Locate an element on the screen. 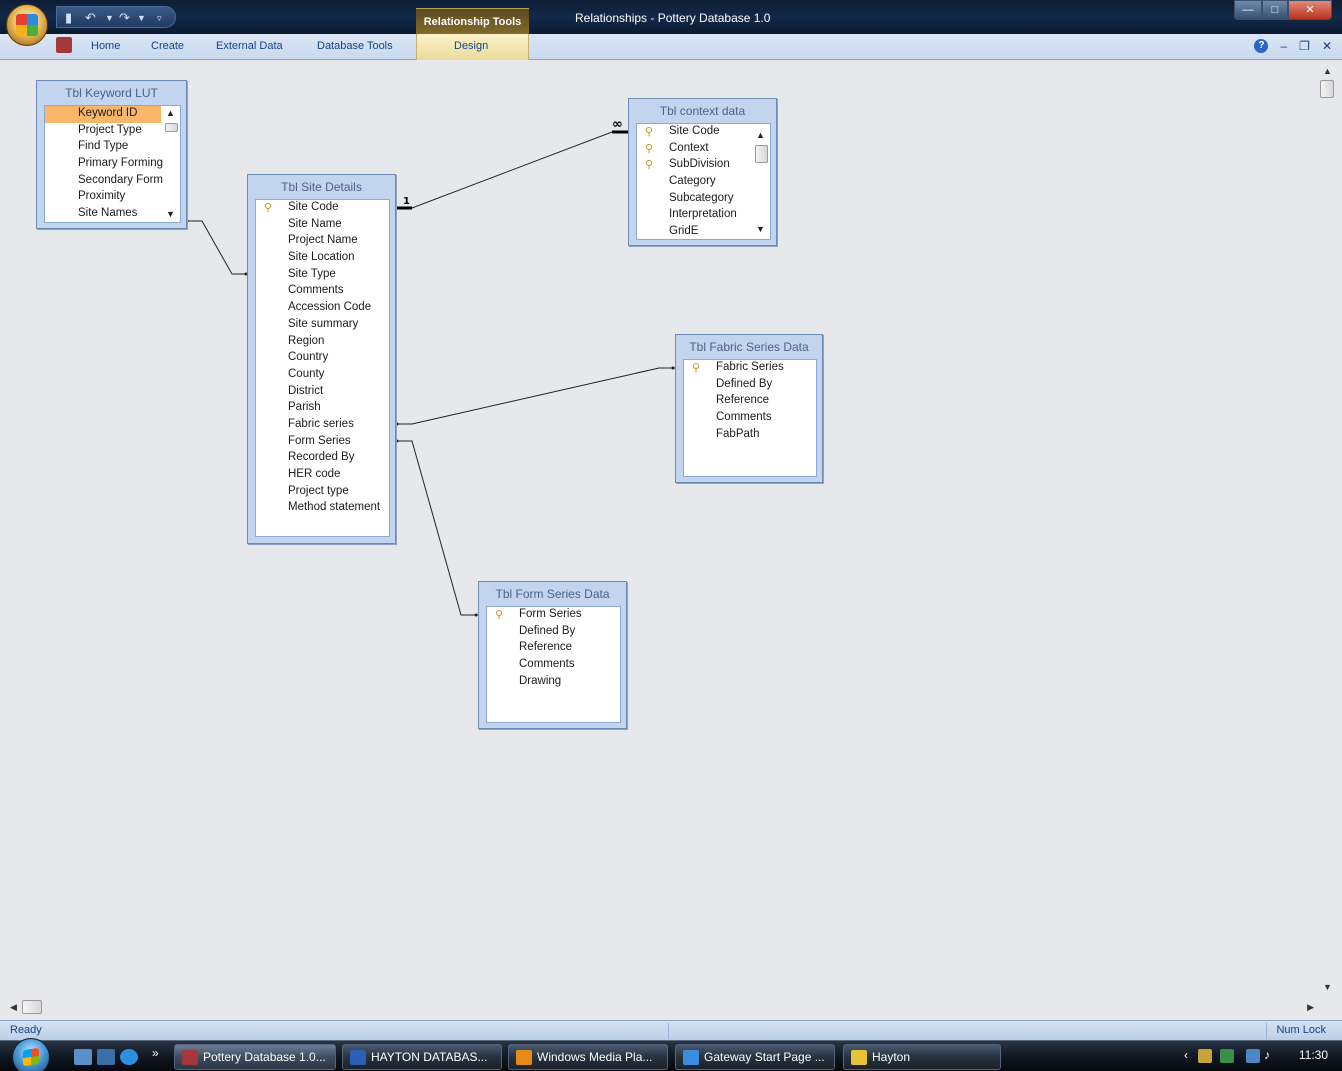 This screenshot has width=1342, height=1071. quicklaunch-chevron-icon: » is located at coordinates (155, 1053).